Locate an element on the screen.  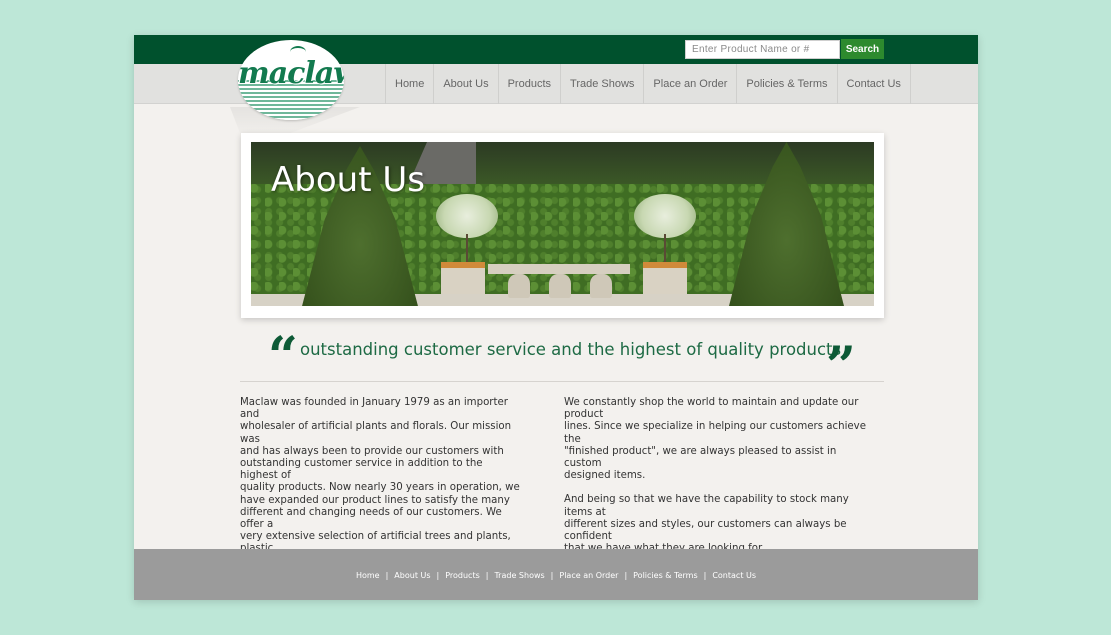
nav-products: Products is located at coordinates (530, 84).